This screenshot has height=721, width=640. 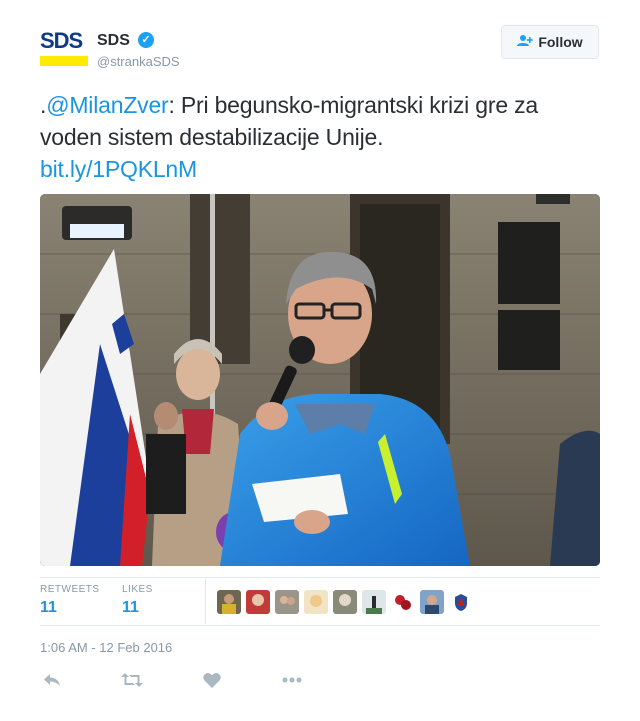 I want to click on account-avatar: SDS, so click(x=64, y=48).